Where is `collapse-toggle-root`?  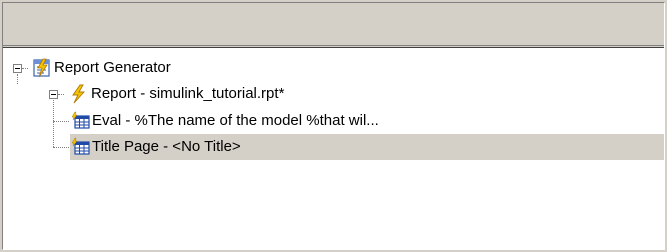 collapse-toggle-root is located at coordinates (17, 68).